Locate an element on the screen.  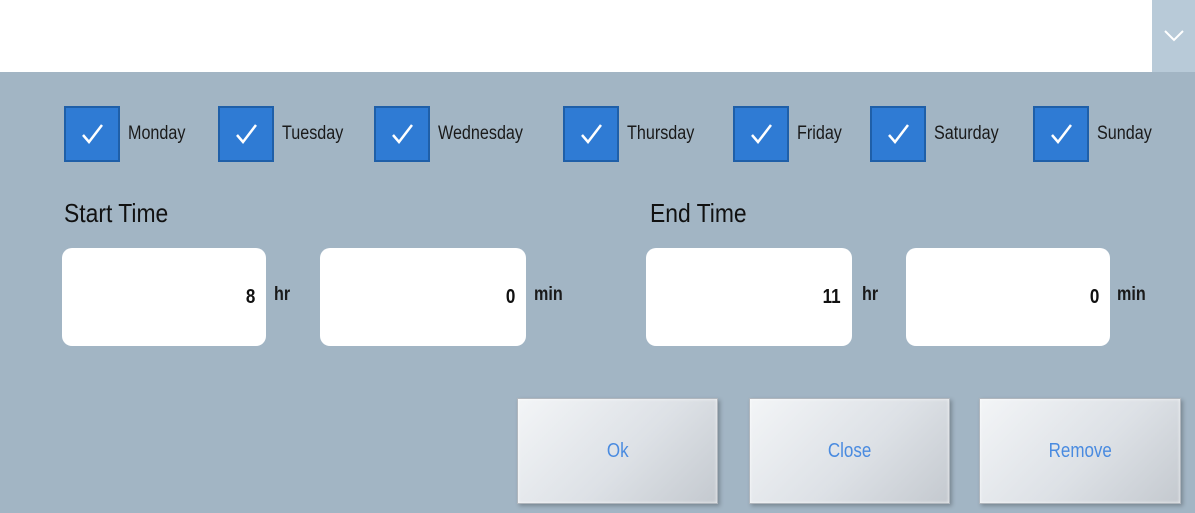
day-thursday: Thursday is located at coordinates (634, 134).